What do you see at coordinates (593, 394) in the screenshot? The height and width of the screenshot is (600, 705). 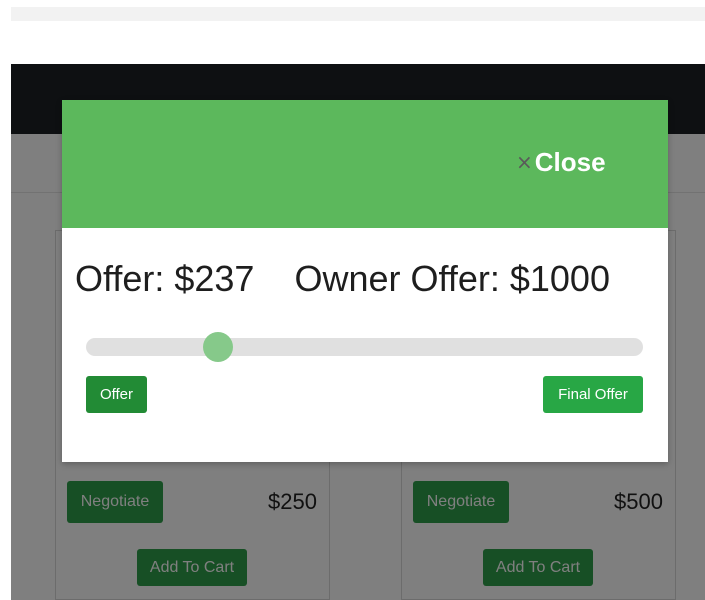 I see `final-offer-button: Final Offer` at bounding box center [593, 394].